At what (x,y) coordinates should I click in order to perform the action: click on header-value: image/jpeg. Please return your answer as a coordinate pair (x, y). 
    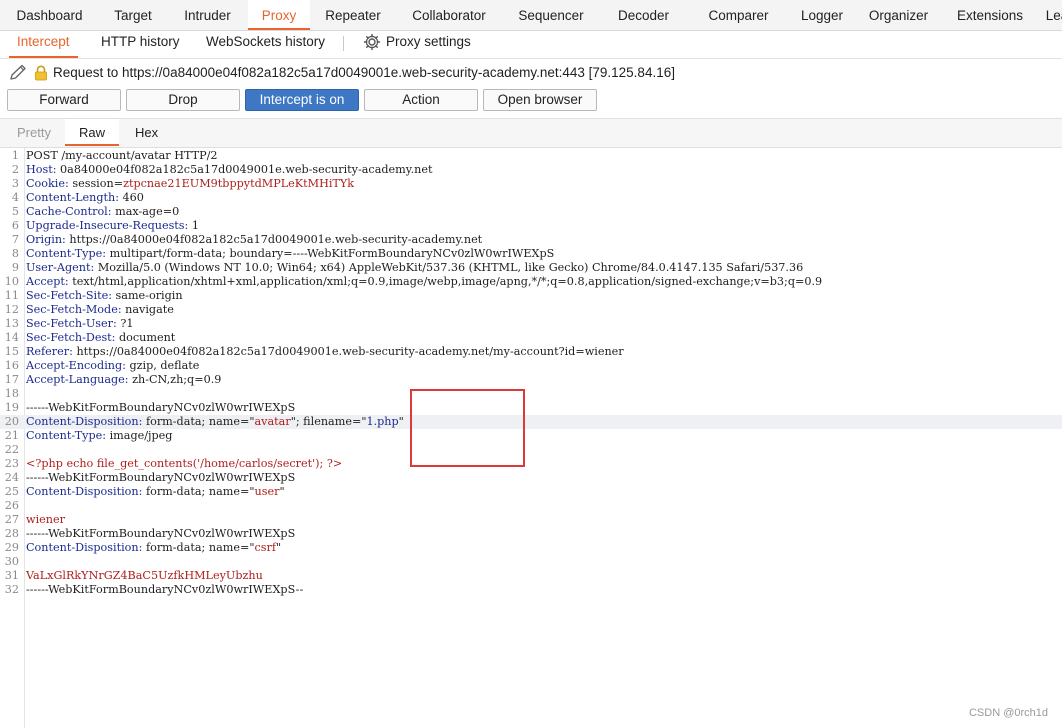
    Looking at the image, I should click on (139, 435).